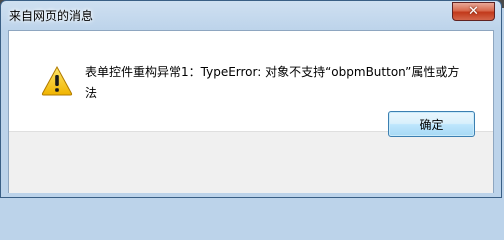  Describe the element at coordinates (57, 80) in the screenshot. I see `warning-icon` at that location.